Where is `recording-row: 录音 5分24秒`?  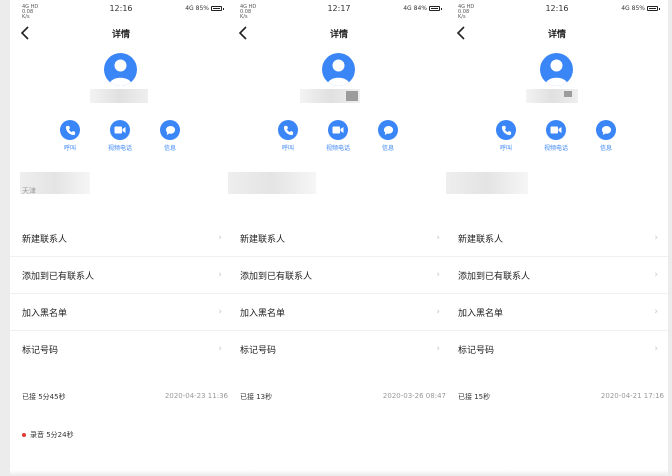
recording-row: 录音 5分24秒 is located at coordinates (48, 435).